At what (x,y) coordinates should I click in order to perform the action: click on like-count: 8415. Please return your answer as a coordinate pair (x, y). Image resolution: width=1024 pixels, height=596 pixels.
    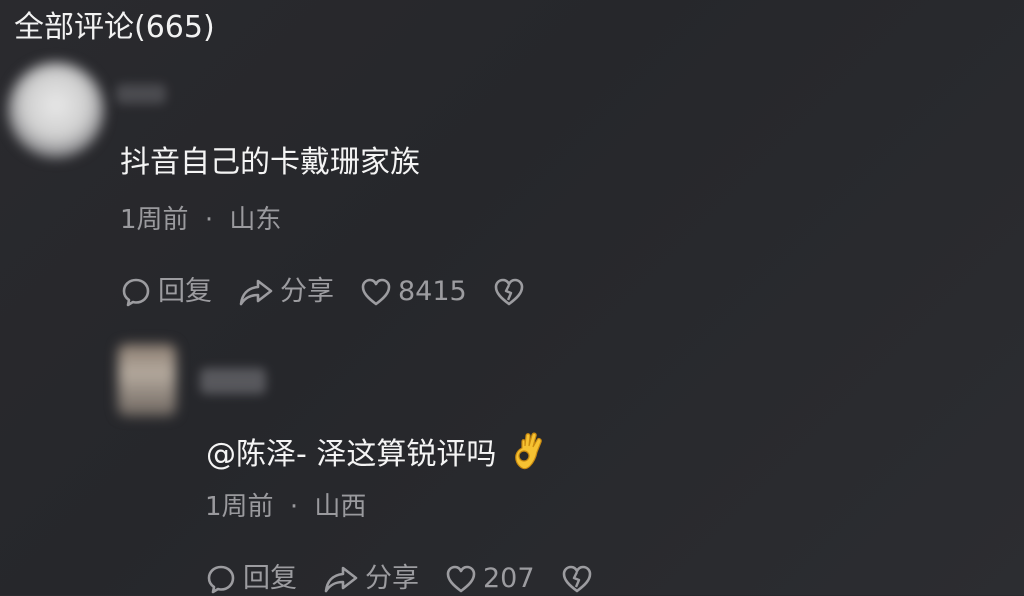
    Looking at the image, I should click on (432, 291).